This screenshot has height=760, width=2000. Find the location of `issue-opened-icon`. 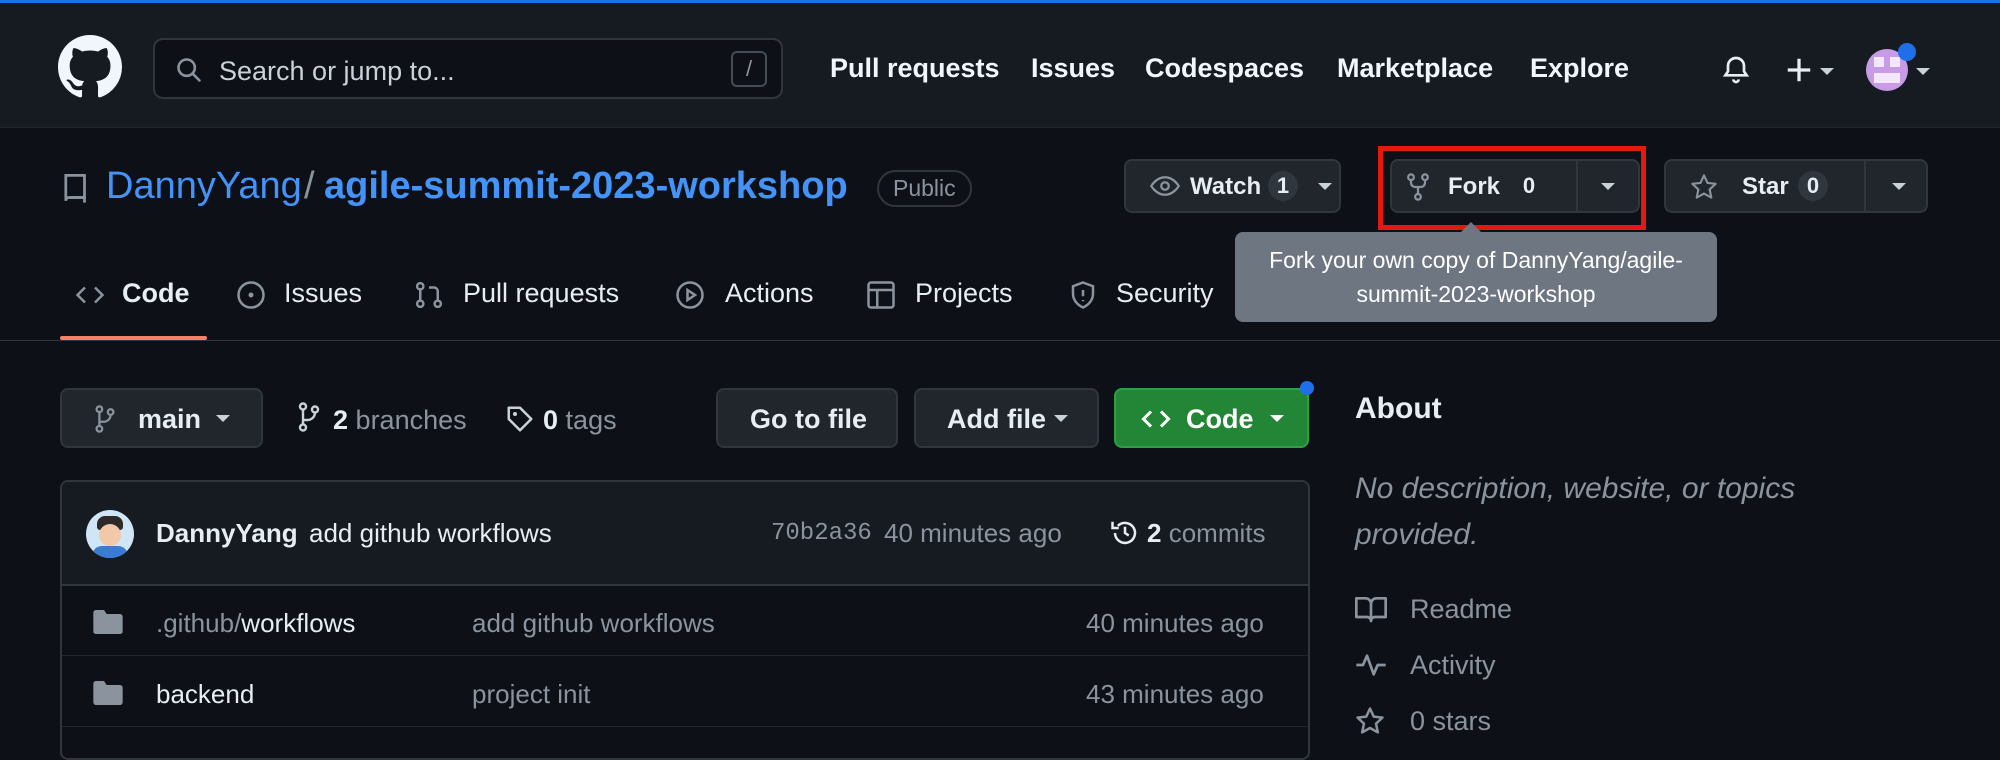

issue-opened-icon is located at coordinates (251, 295).